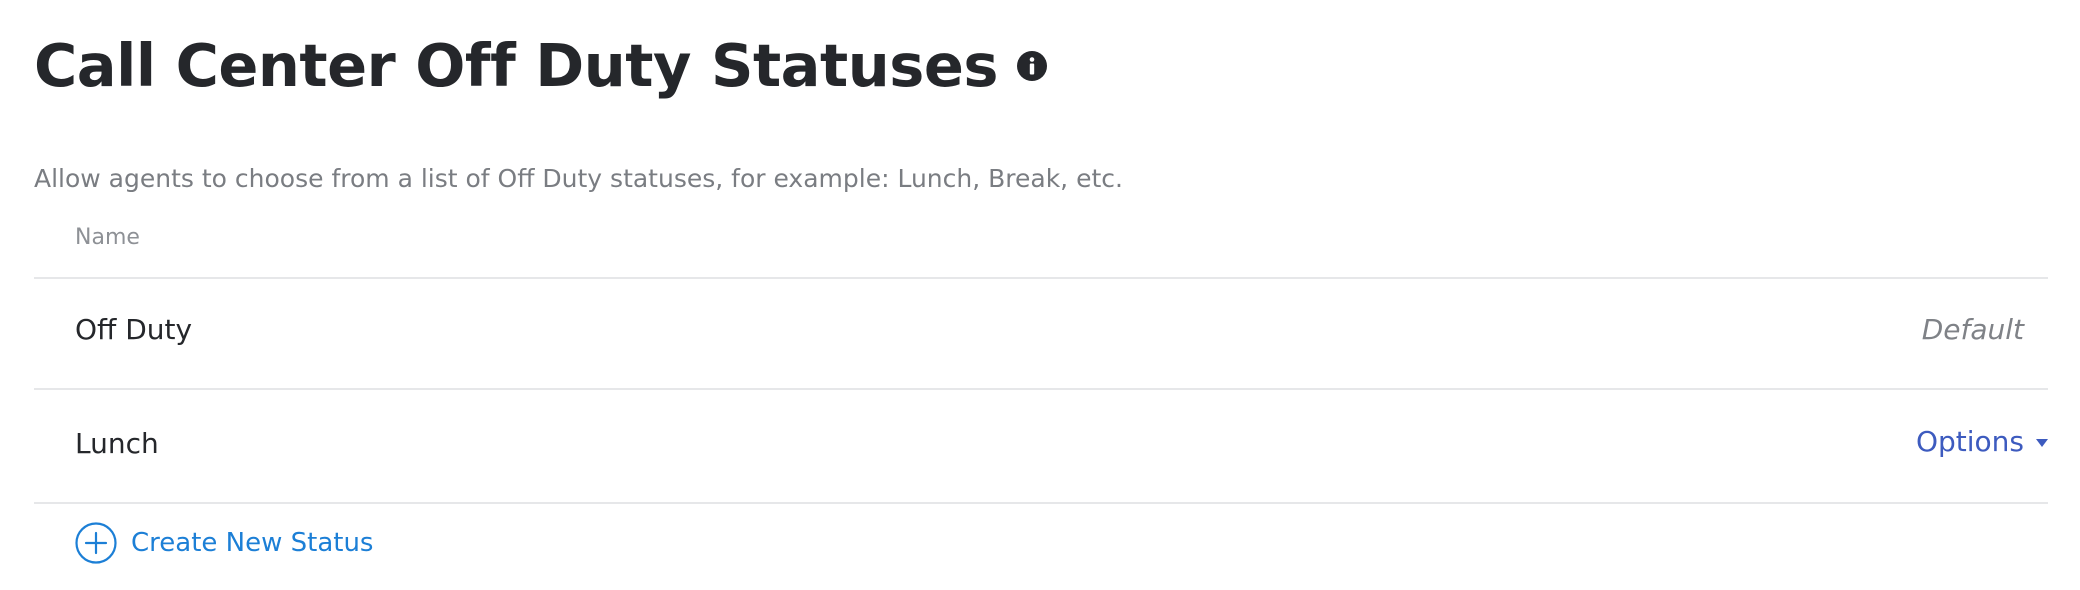 This screenshot has width=2080, height=590. I want to click on plus-circle-icon, so click(96, 543).